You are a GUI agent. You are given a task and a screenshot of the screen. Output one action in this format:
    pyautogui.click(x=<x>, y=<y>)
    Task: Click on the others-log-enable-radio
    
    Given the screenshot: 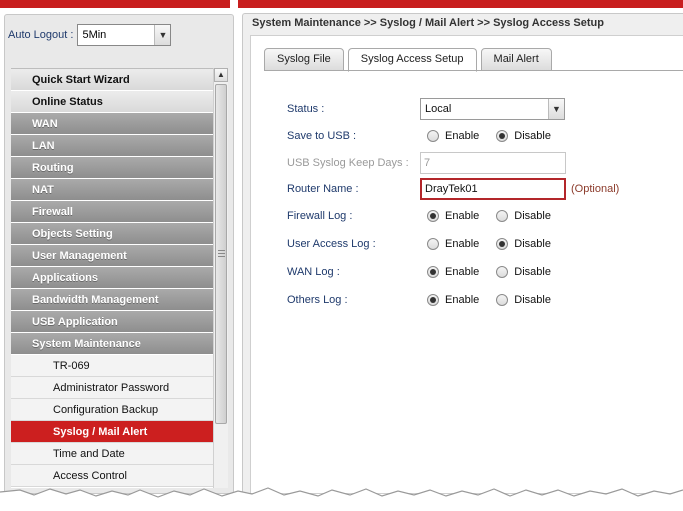 What is the action you would take?
    pyautogui.click(x=433, y=300)
    